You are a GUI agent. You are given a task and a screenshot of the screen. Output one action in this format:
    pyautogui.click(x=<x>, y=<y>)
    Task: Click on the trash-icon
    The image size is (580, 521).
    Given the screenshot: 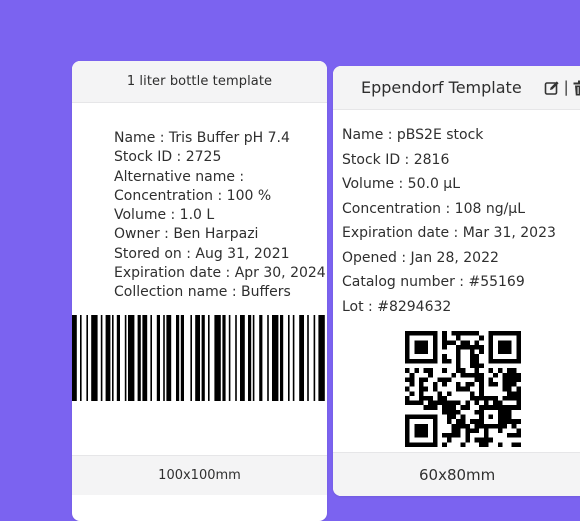 What is the action you would take?
    pyautogui.click(x=576, y=88)
    